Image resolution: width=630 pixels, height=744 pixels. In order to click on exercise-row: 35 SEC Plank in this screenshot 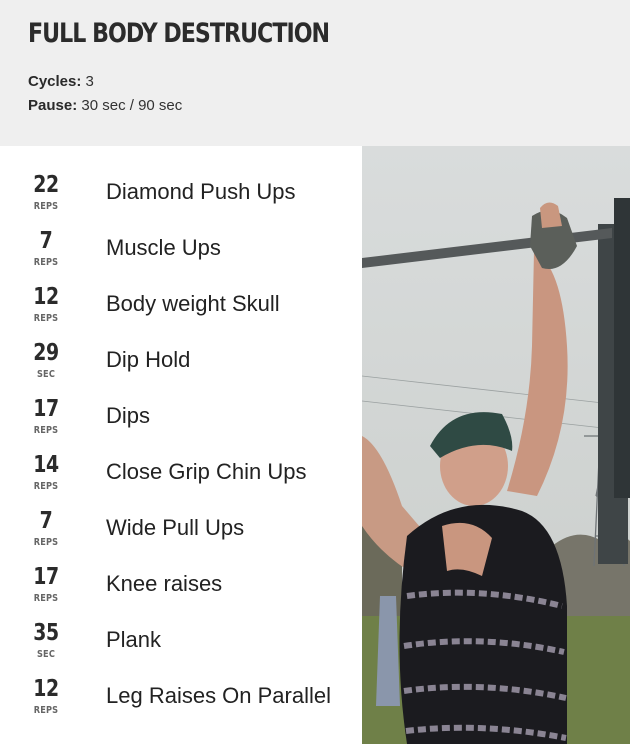, I will do `click(181, 627)`.